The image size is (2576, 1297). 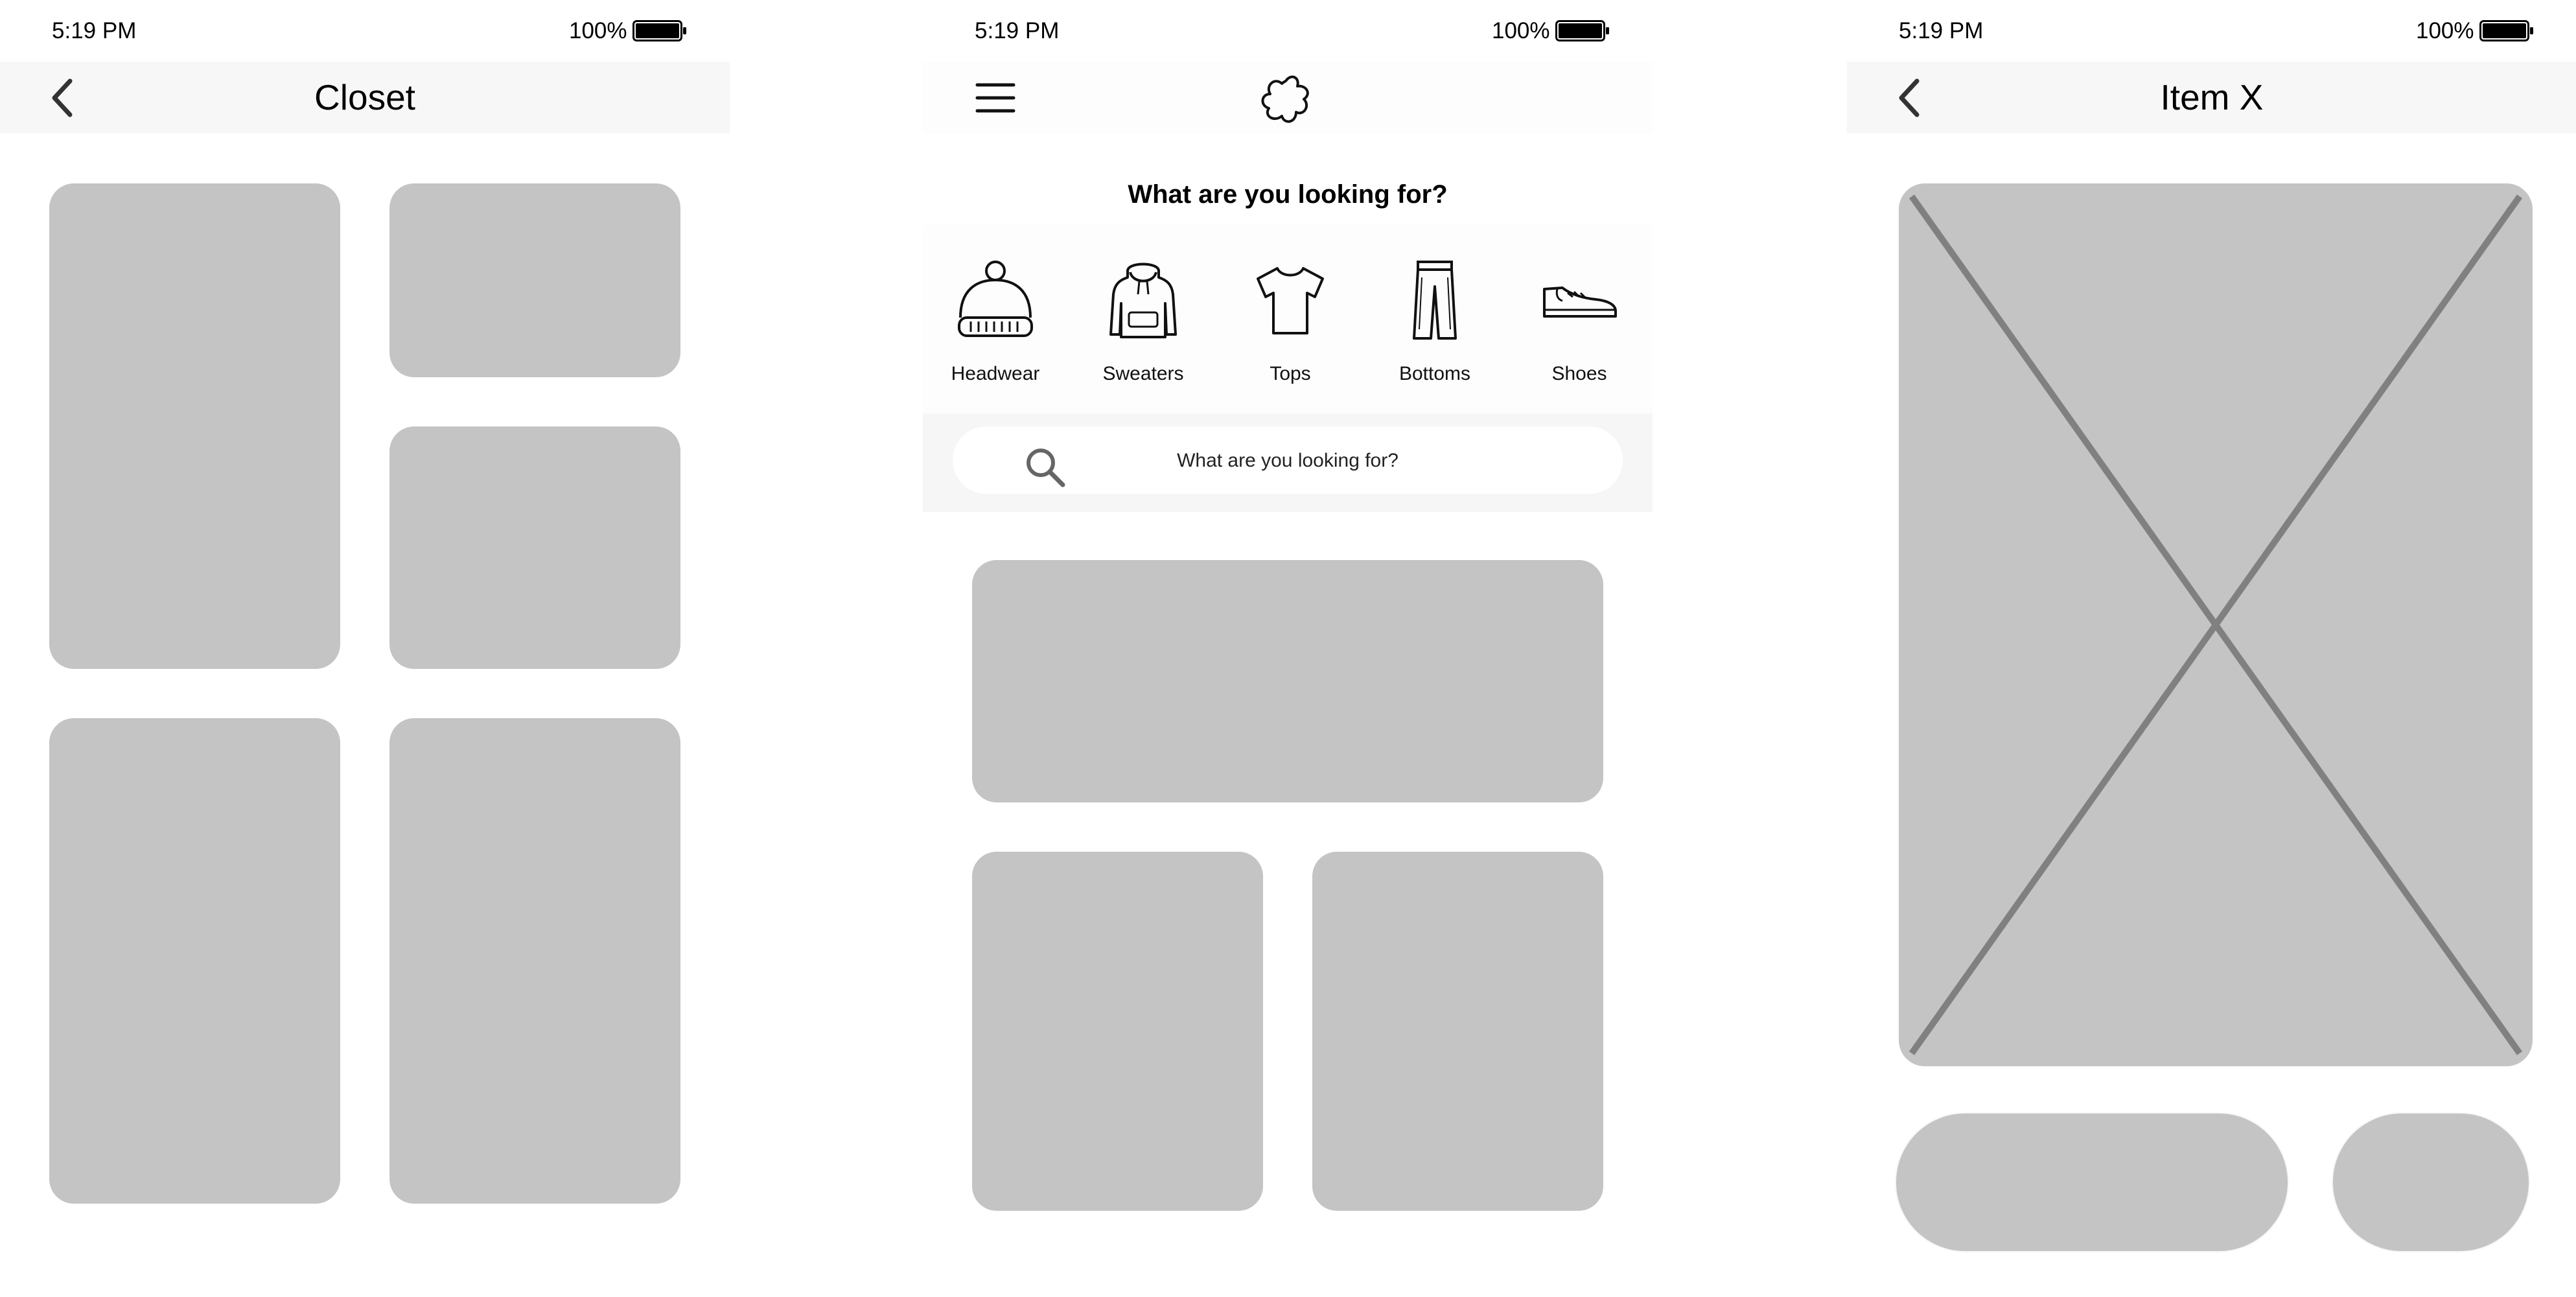 I want to click on search-input: What are you looking for?, so click(x=1288, y=460).